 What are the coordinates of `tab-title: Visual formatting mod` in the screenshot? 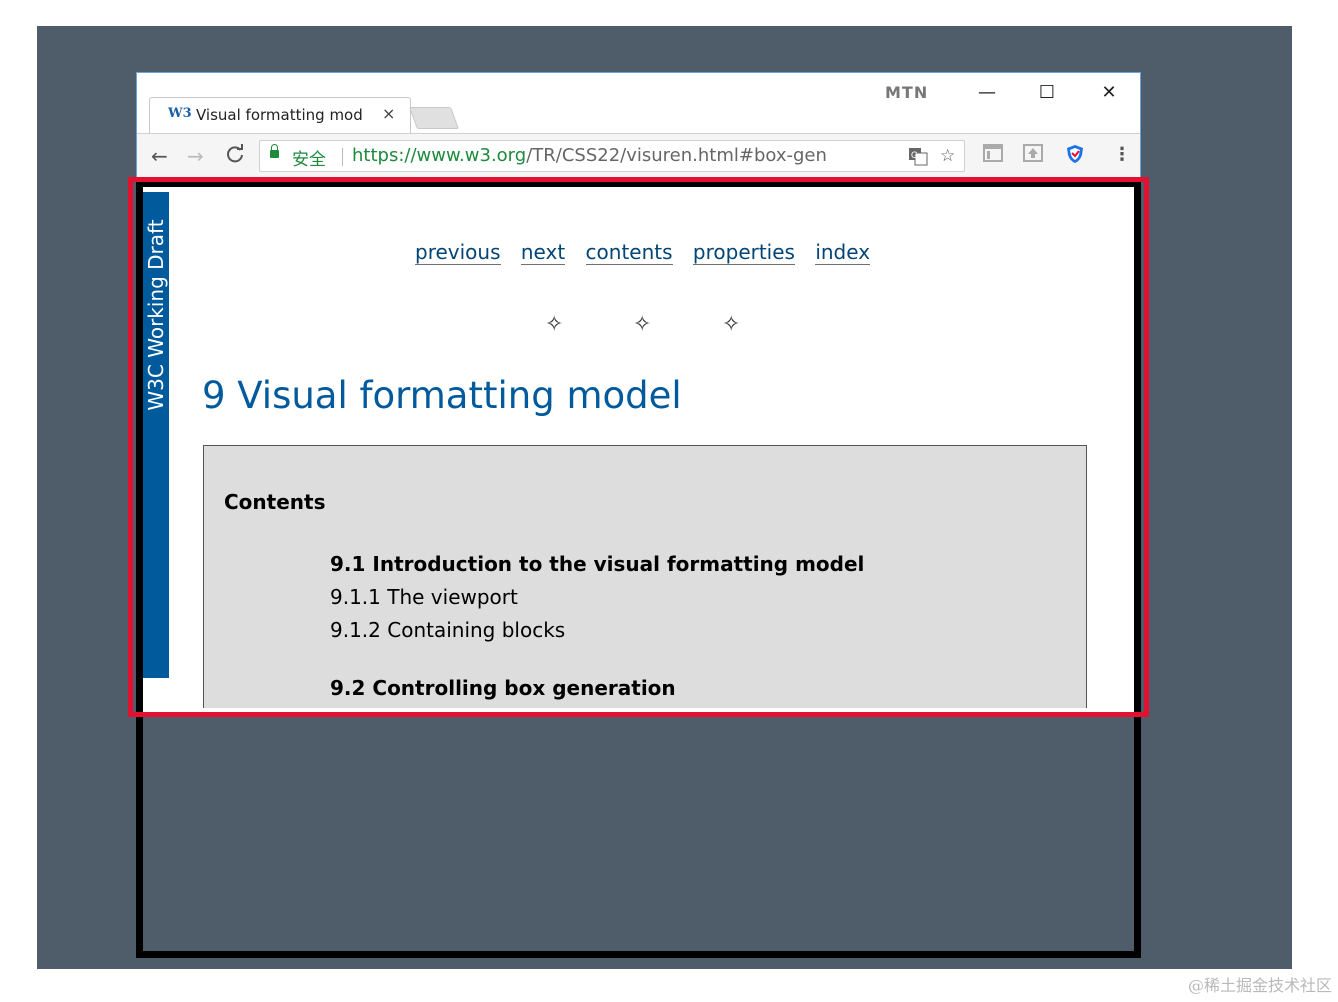 It's located at (279, 115).